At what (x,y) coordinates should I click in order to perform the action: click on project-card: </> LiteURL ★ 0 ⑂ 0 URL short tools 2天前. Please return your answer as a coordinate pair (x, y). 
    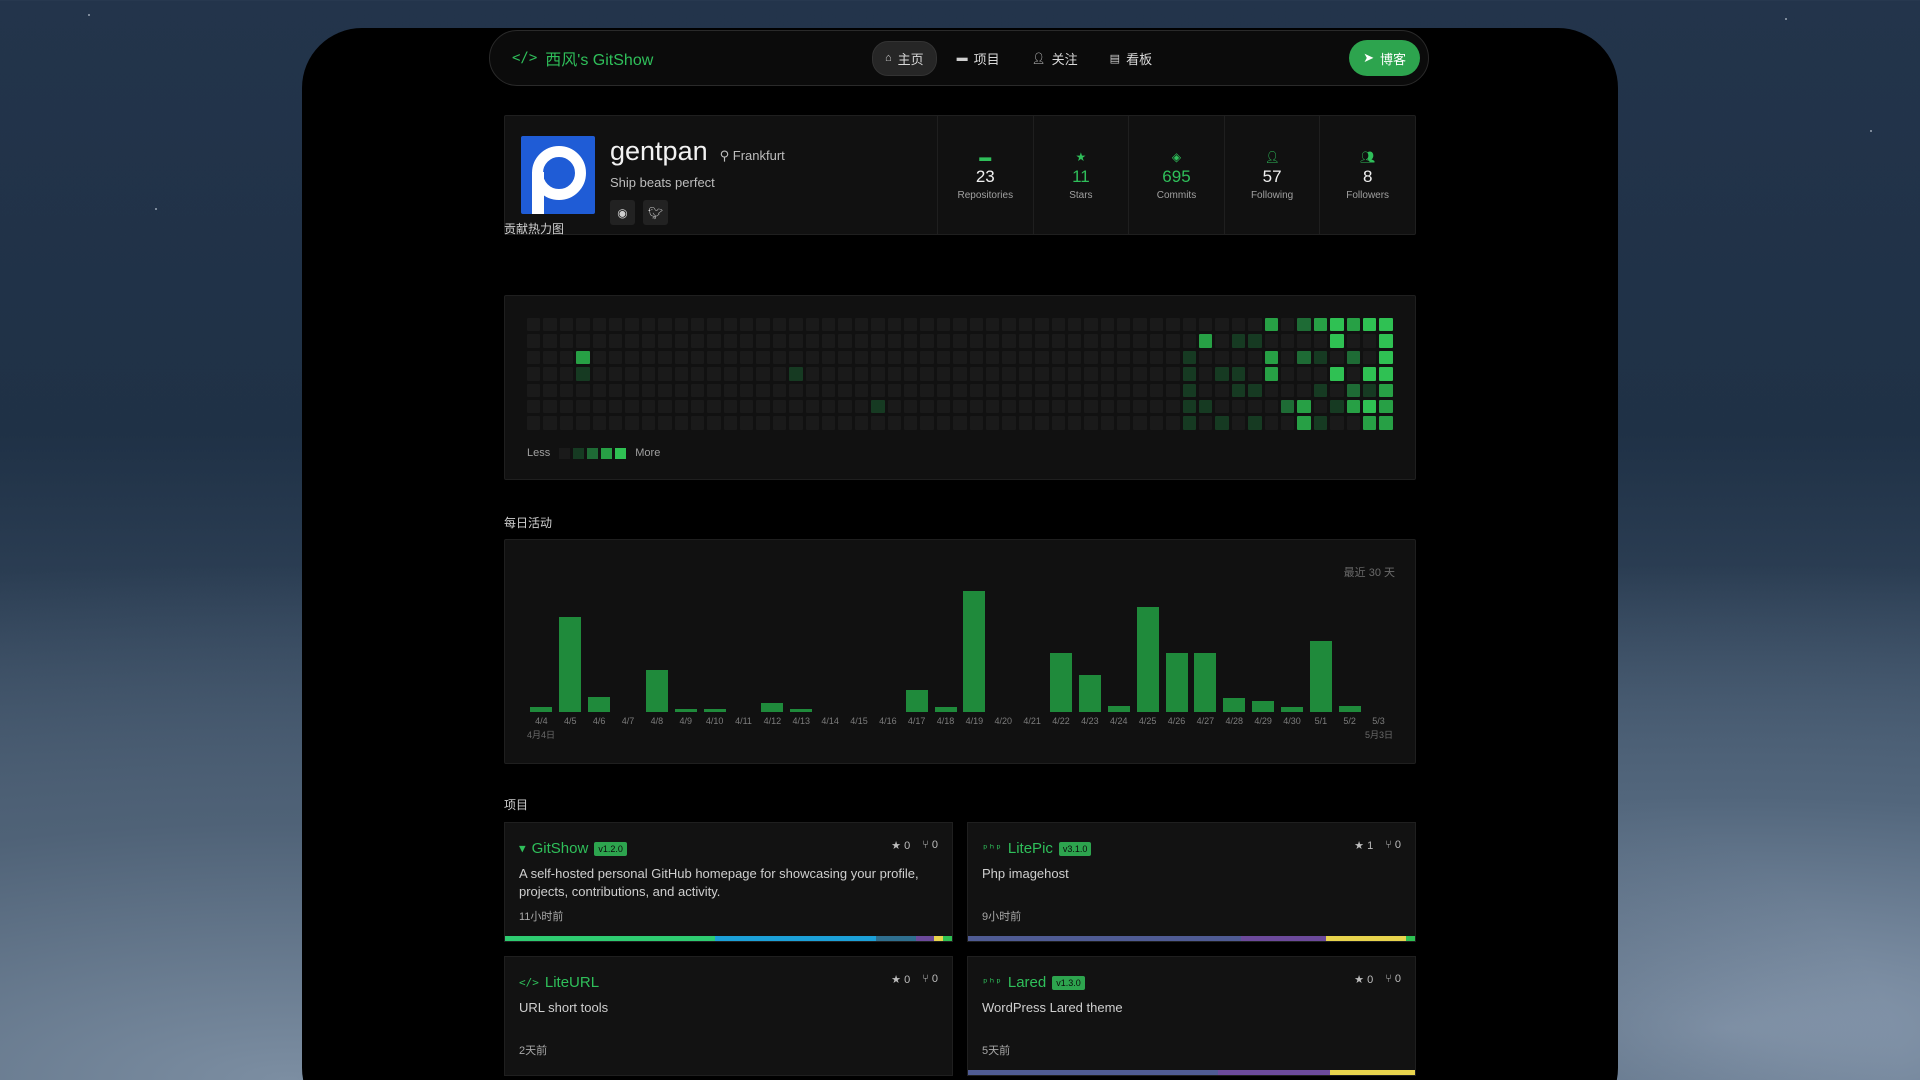
    Looking at the image, I should click on (728, 1016).